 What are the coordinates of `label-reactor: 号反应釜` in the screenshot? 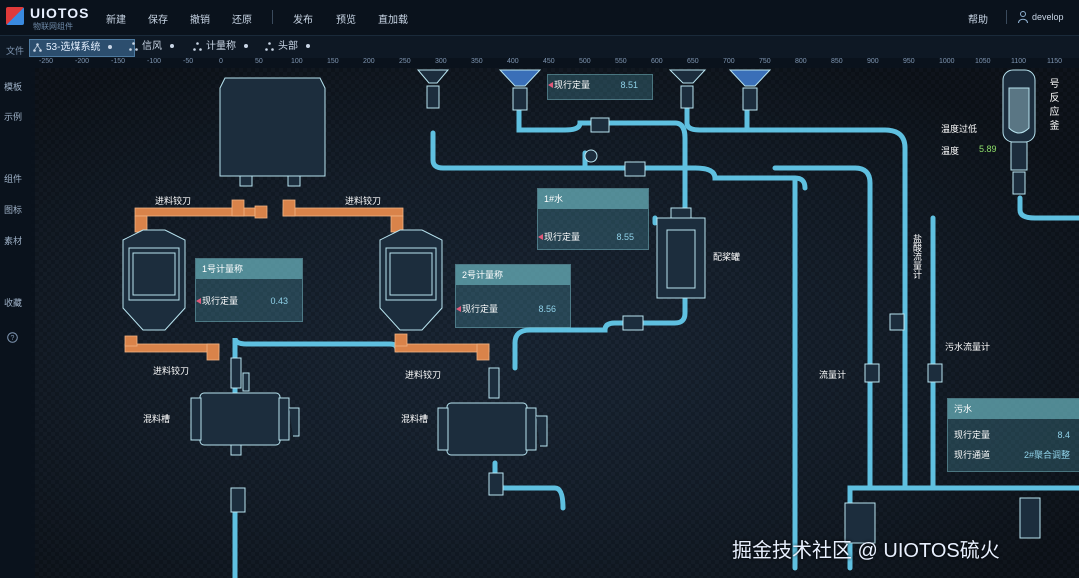 It's located at (1052, 106).